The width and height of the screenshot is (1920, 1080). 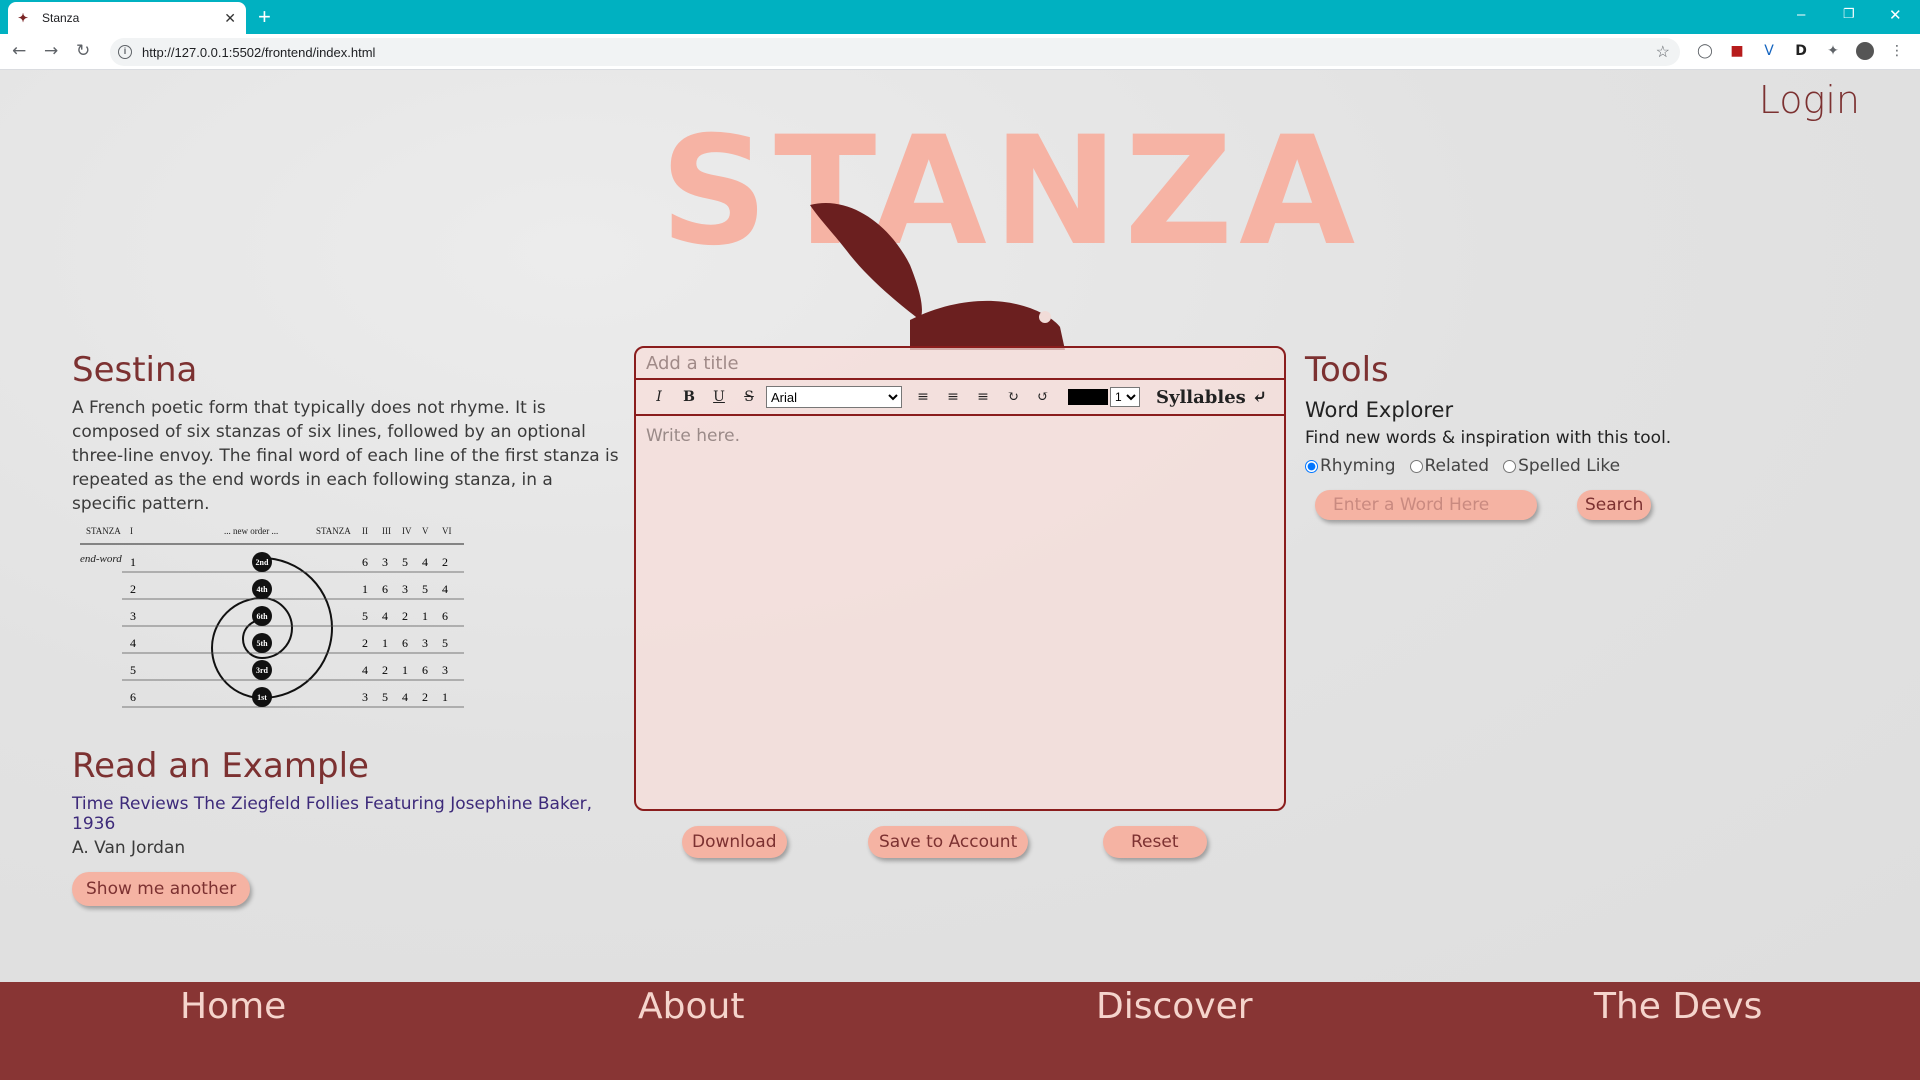 I want to click on diagram-col-iv: IV, so click(x=407, y=531).